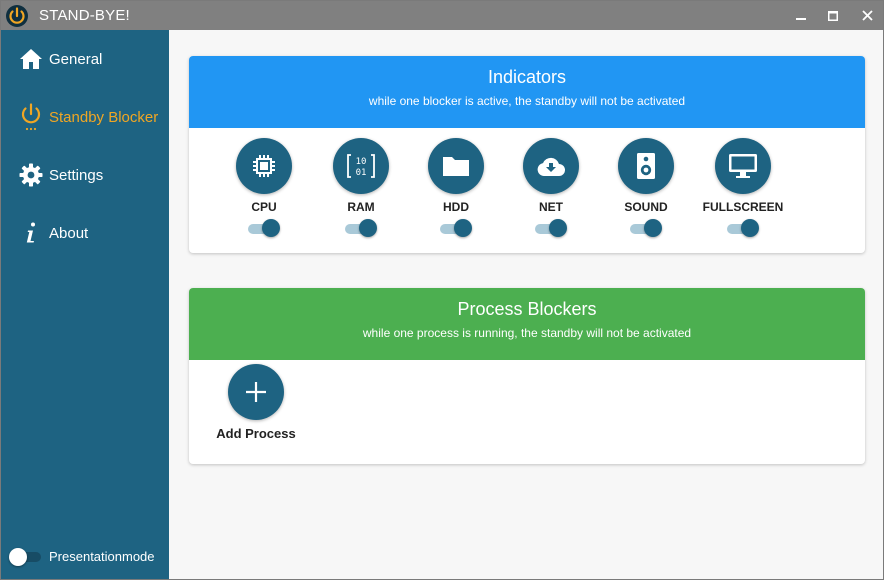 This screenshot has height=580, width=884. I want to click on sidebar-item-label: General, so click(76, 59).